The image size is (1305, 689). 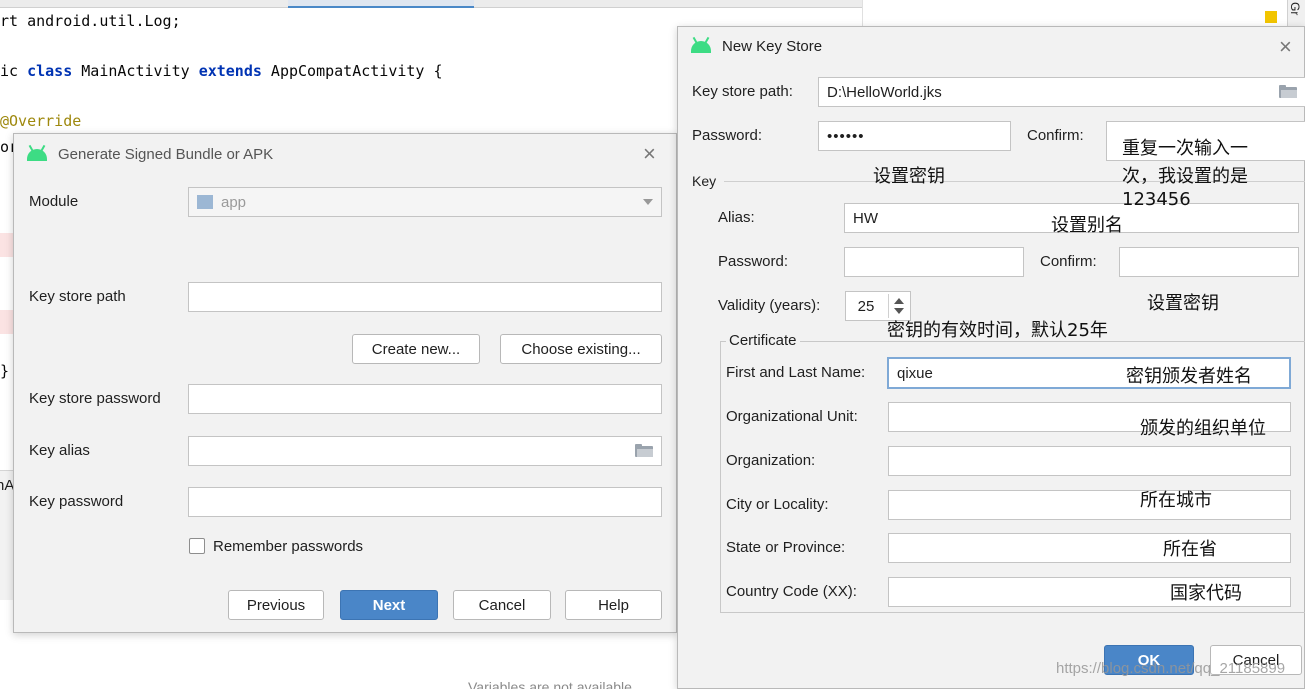 What do you see at coordinates (76, 501) in the screenshot?
I see `key-password-label: Key password` at bounding box center [76, 501].